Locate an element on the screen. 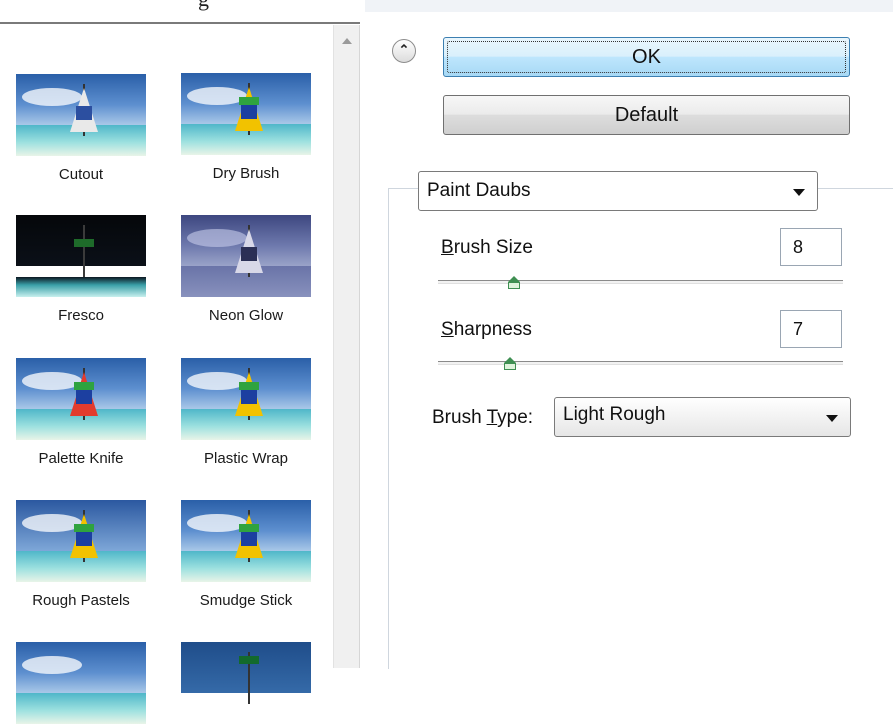  thumb-cutout: Cutout is located at coordinates (81, 128).